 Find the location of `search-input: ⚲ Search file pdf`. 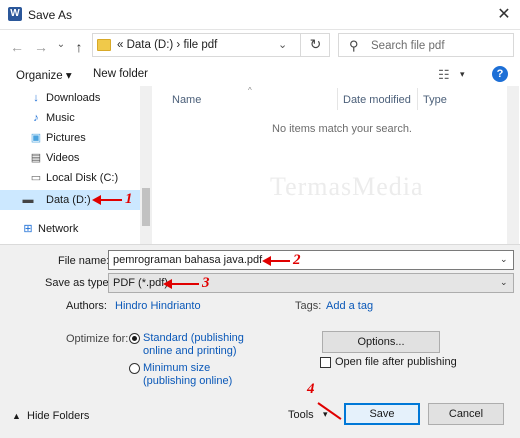

search-input: ⚲ Search file pdf is located at coordinates (426, 45).